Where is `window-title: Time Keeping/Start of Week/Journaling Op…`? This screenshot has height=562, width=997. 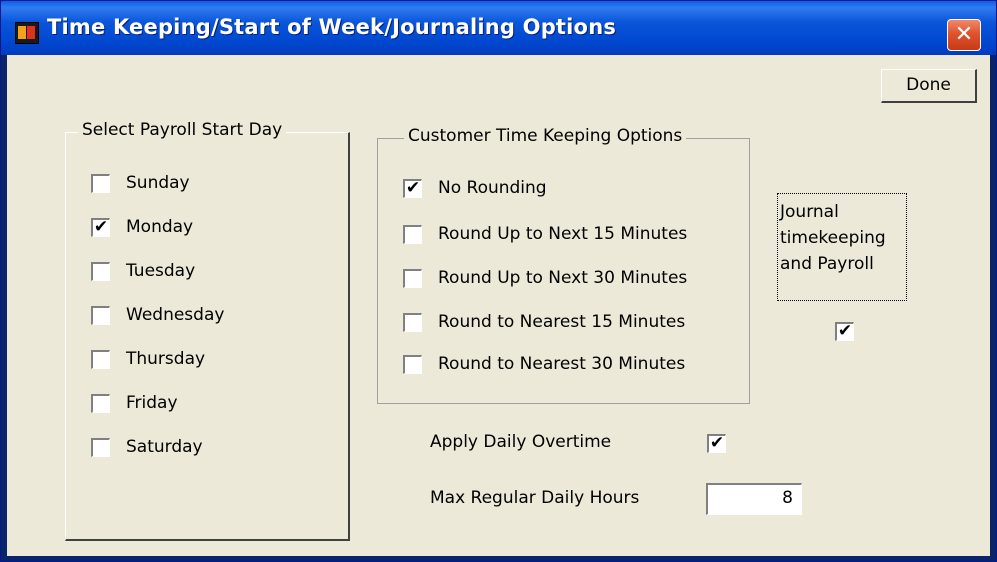
window-title: Time Keeping/Start of Week/Journaling Op… is located at coordinates (332, 27).